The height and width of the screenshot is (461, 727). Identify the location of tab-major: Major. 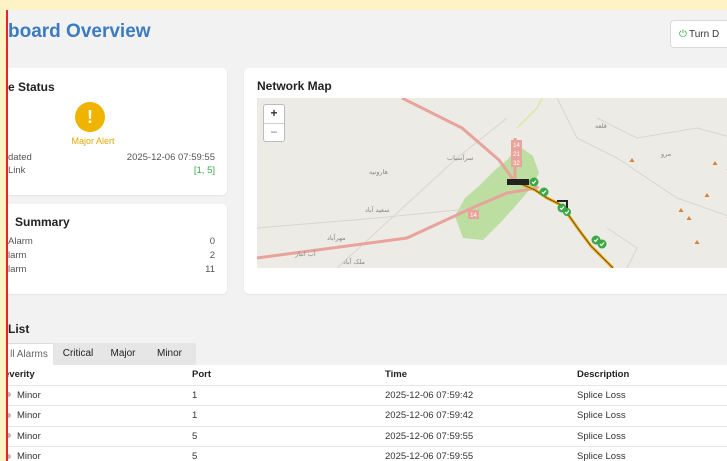
(123, 354).